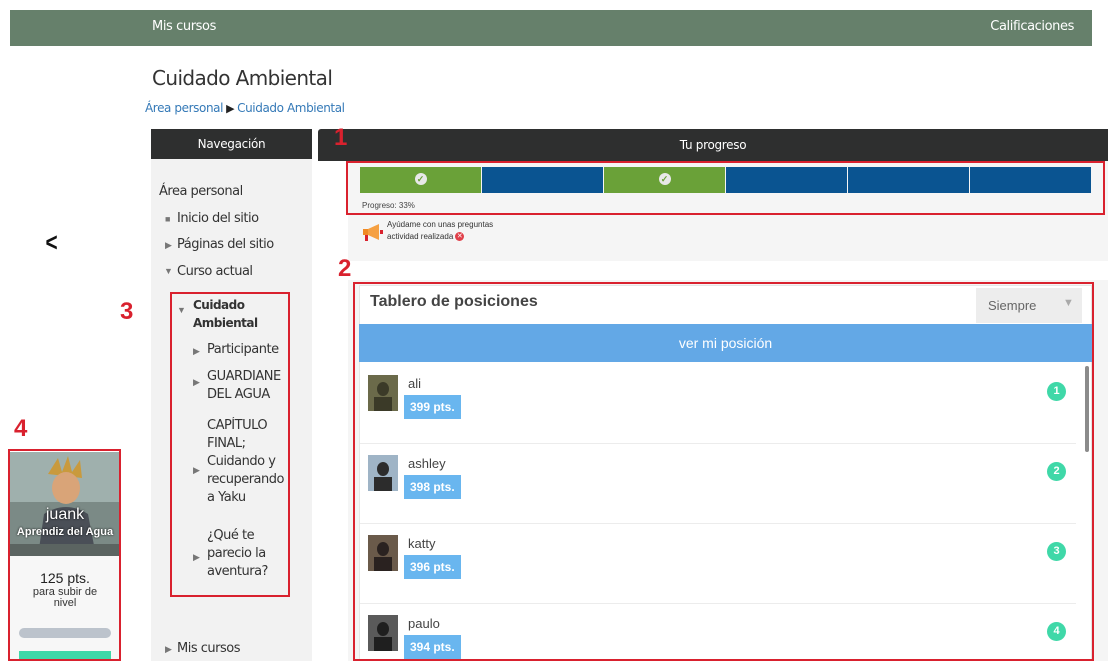  I want to click on annotation-marker: 4, so click(21, 428).